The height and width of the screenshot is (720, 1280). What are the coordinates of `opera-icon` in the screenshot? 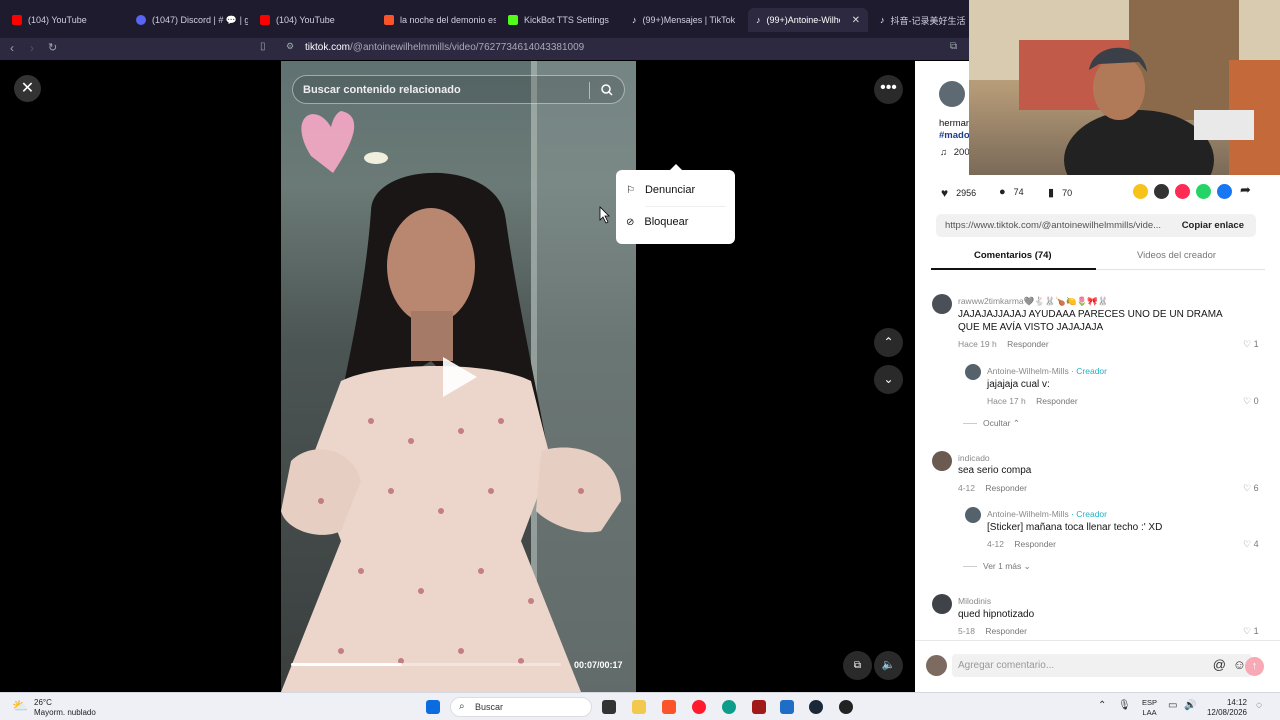 It's located at (699, 707).